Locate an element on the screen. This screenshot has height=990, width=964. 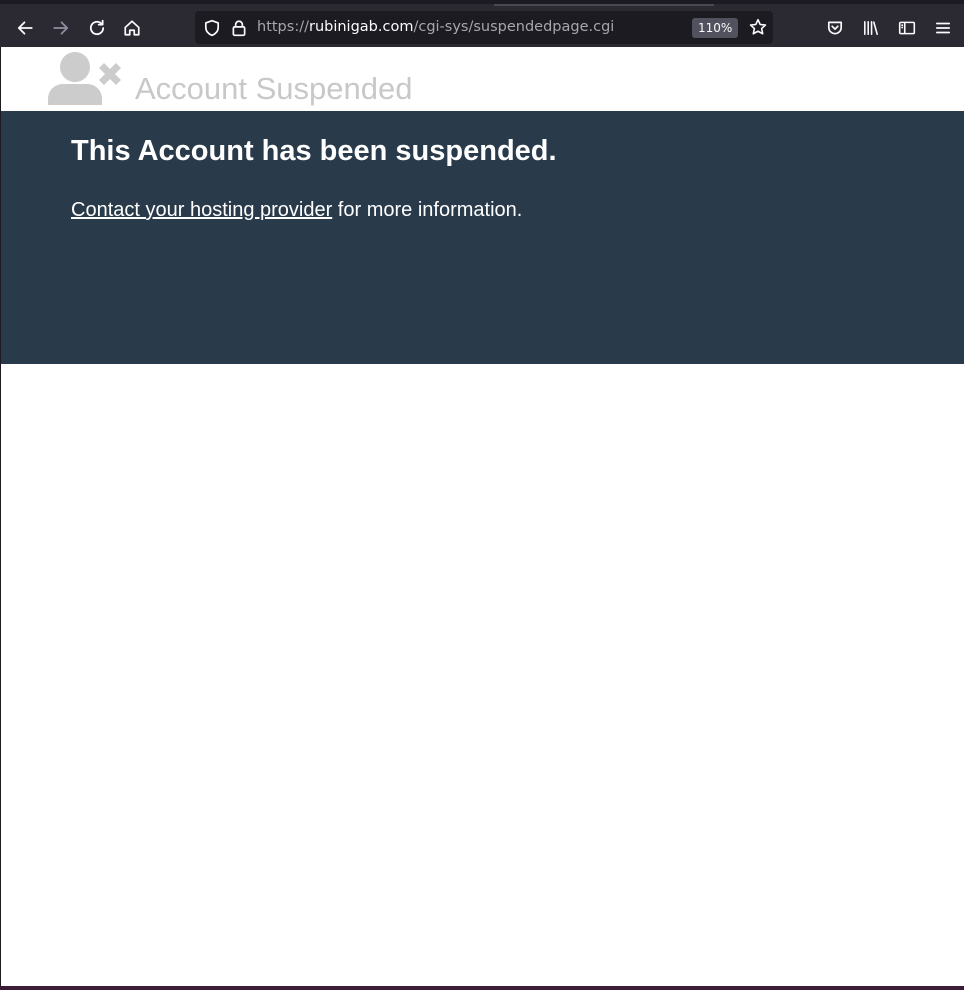
home-button is located at coordinates (132, 28).